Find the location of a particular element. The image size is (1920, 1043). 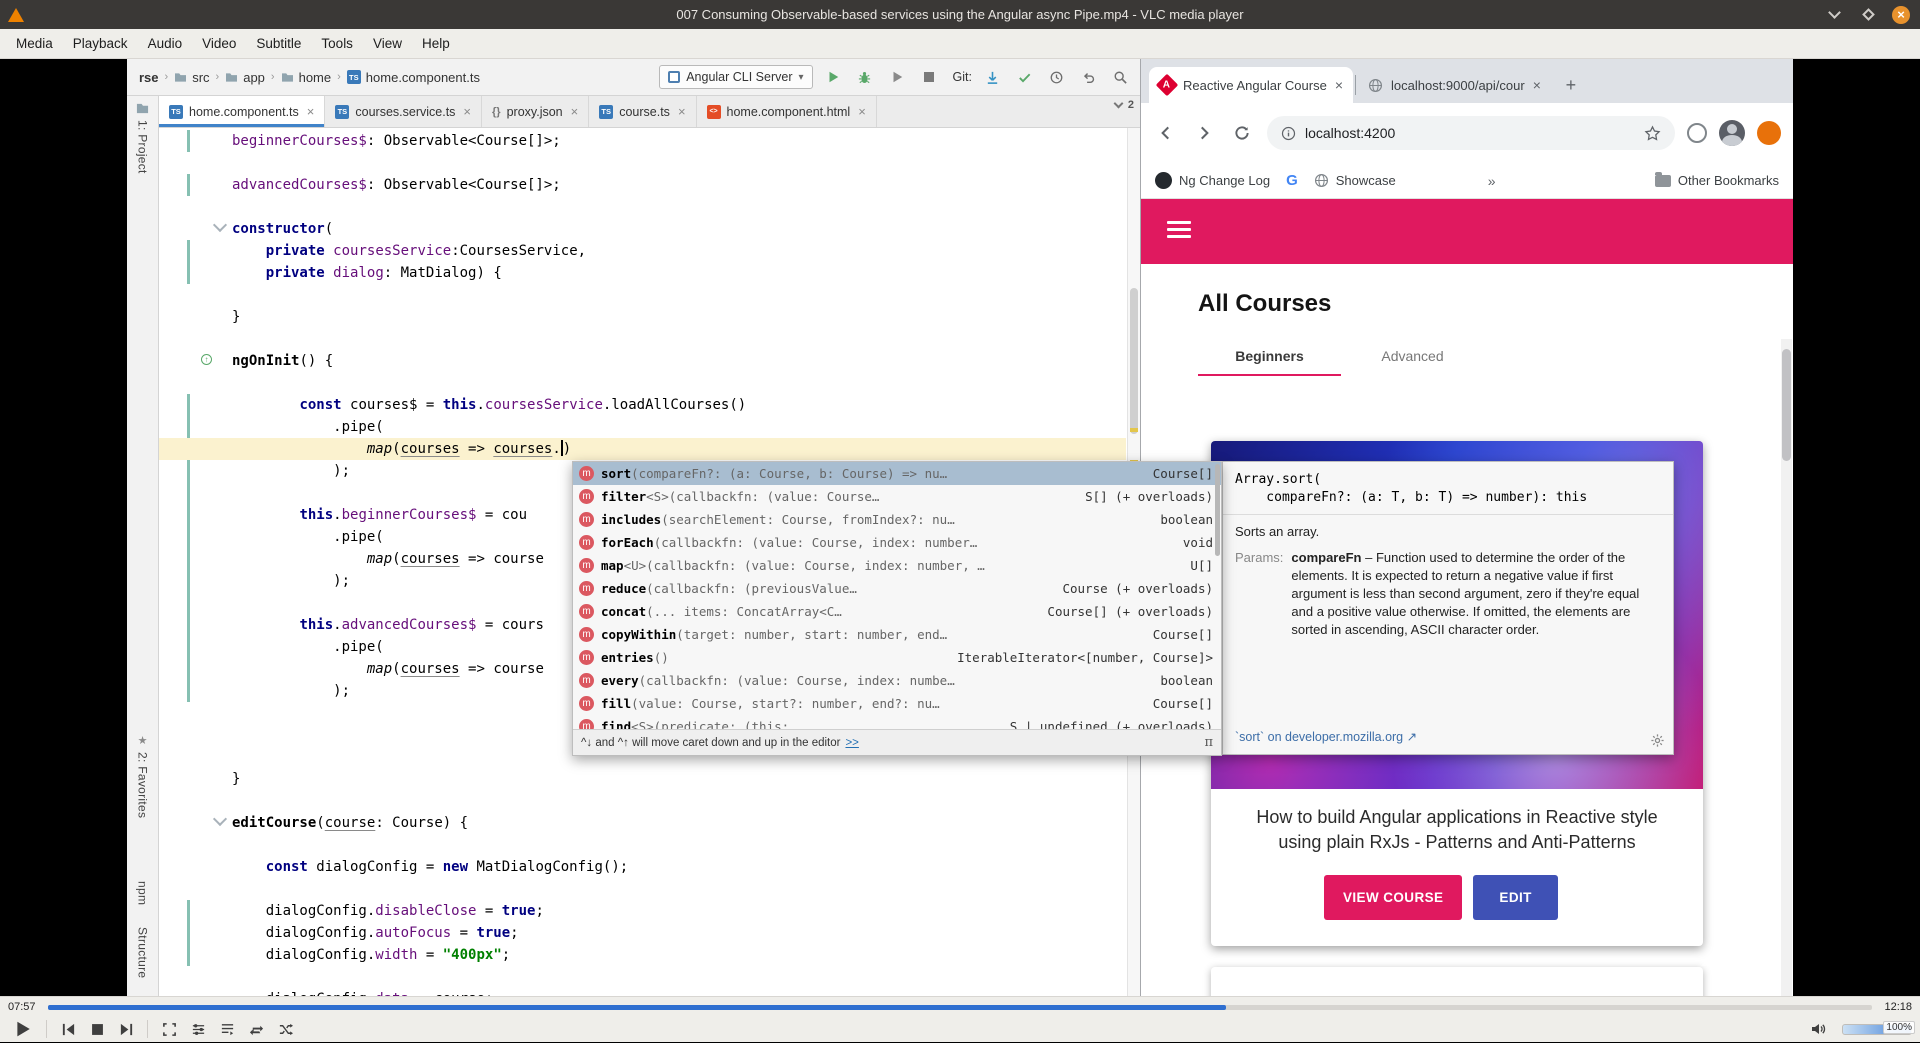

breadcrumb-item-home.component.ts: TS home.component.ts is located at coordinates (413, 77).